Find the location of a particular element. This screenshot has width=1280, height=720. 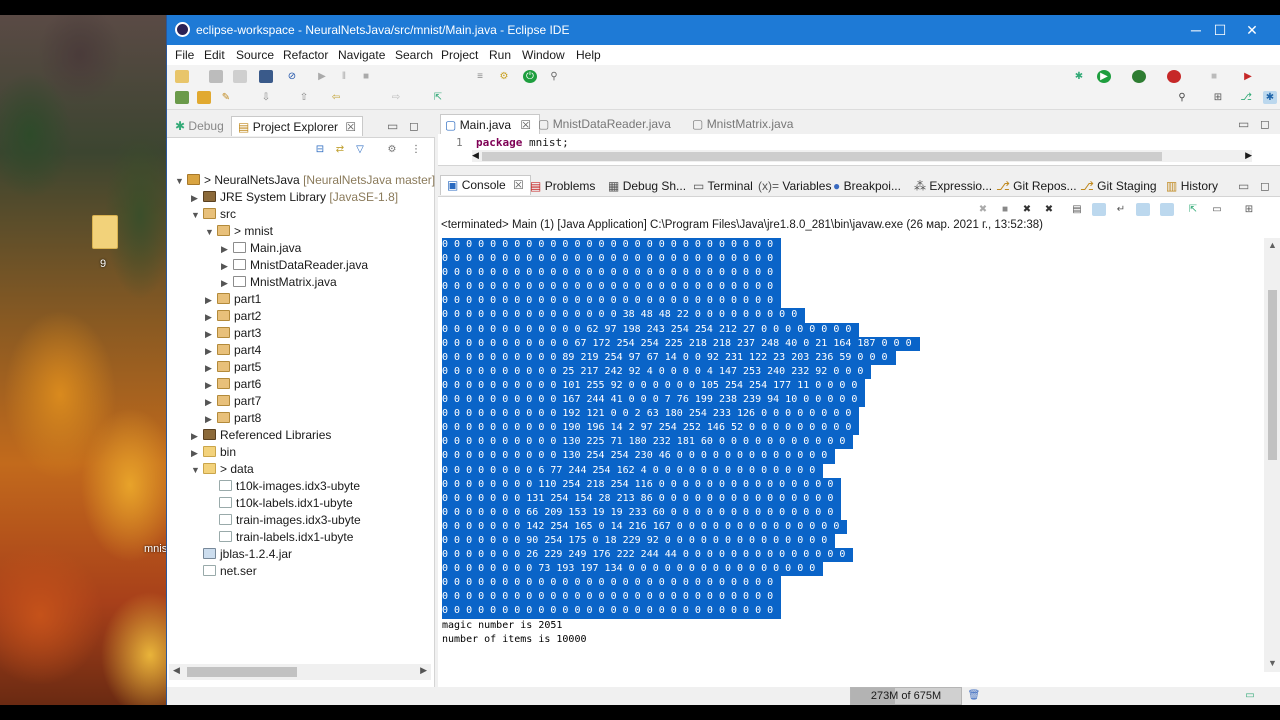

pin-console-icon: ⇱ is located at coordinates (1193, 209).